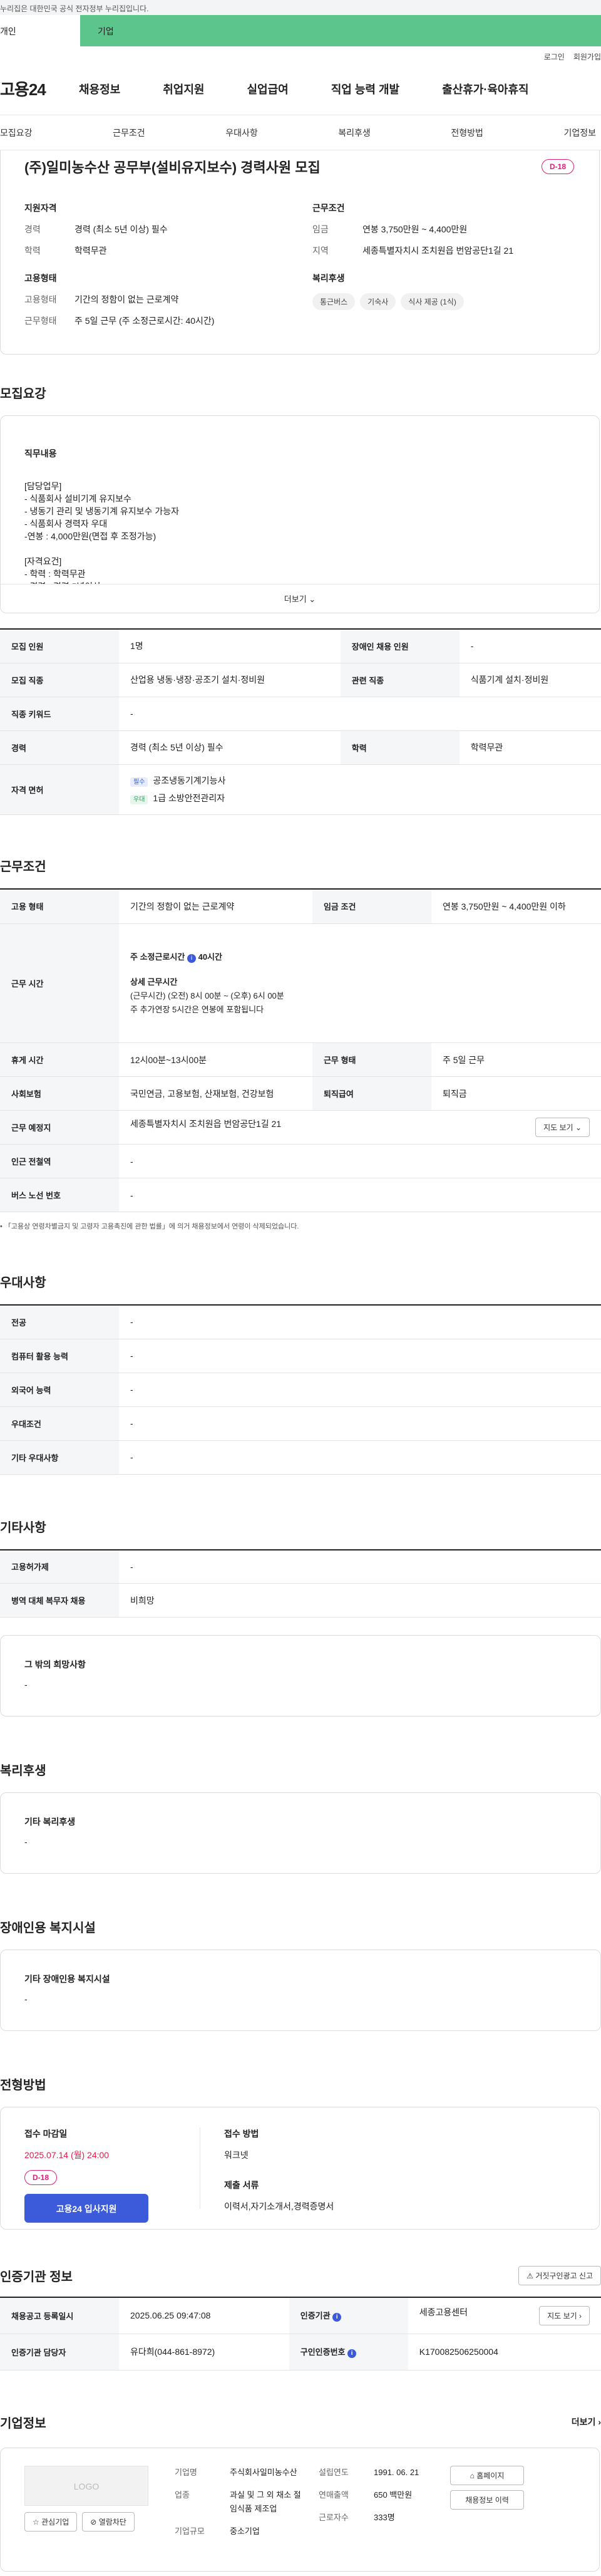 This screenshot has height=2576, width=601. What do you see at coordinates (23, 2423) in the screenshot?
I see `section-title-company: 기업정보` at bounding box center [23, 2423].